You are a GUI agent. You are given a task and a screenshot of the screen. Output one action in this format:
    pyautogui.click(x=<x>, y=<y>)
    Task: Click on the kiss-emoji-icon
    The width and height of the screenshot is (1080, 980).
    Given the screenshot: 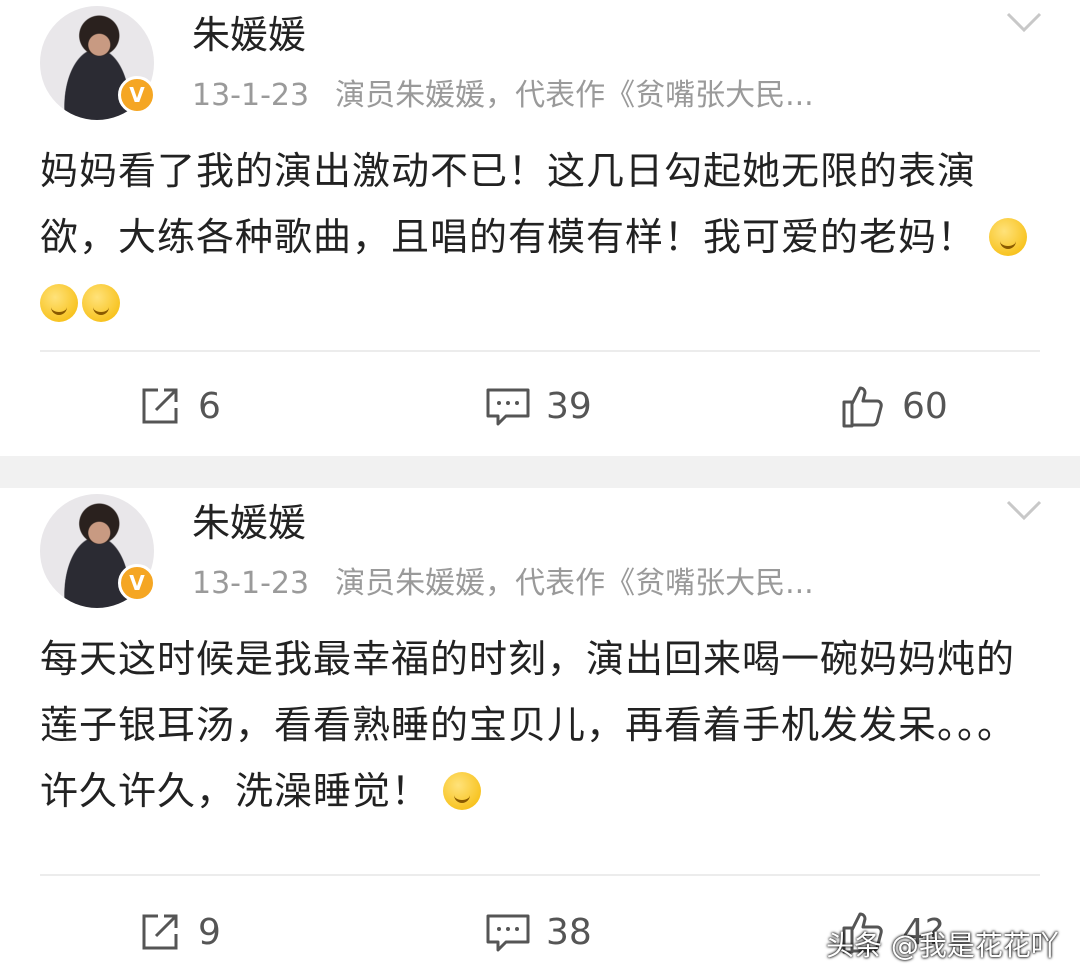 What is the action you would take?
    pyautogui.click(x=1008, y=237)
    